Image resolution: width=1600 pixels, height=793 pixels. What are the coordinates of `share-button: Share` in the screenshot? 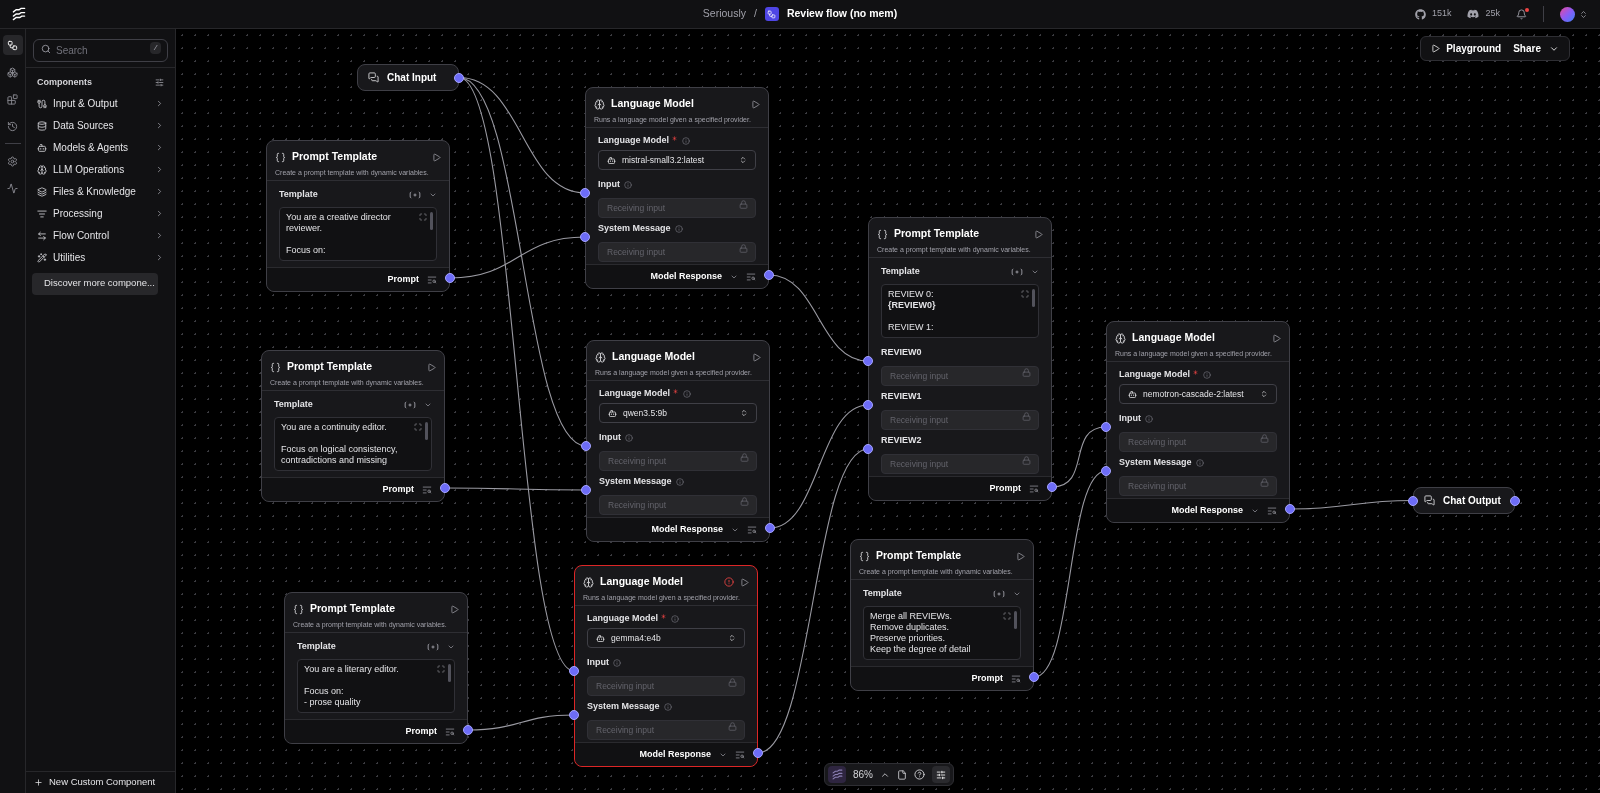 It's located at (1536, 48).